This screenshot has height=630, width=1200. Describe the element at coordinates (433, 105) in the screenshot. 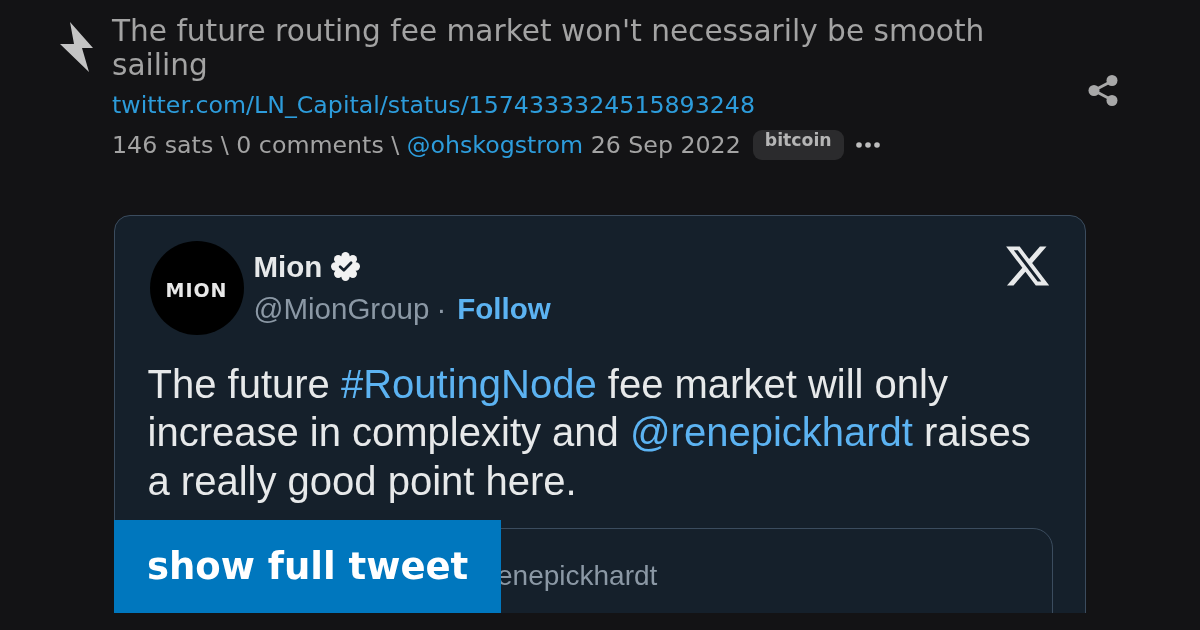

I see `post-url-link: twitter.com/LN_Capital/status/1574333324515893248` at that location.